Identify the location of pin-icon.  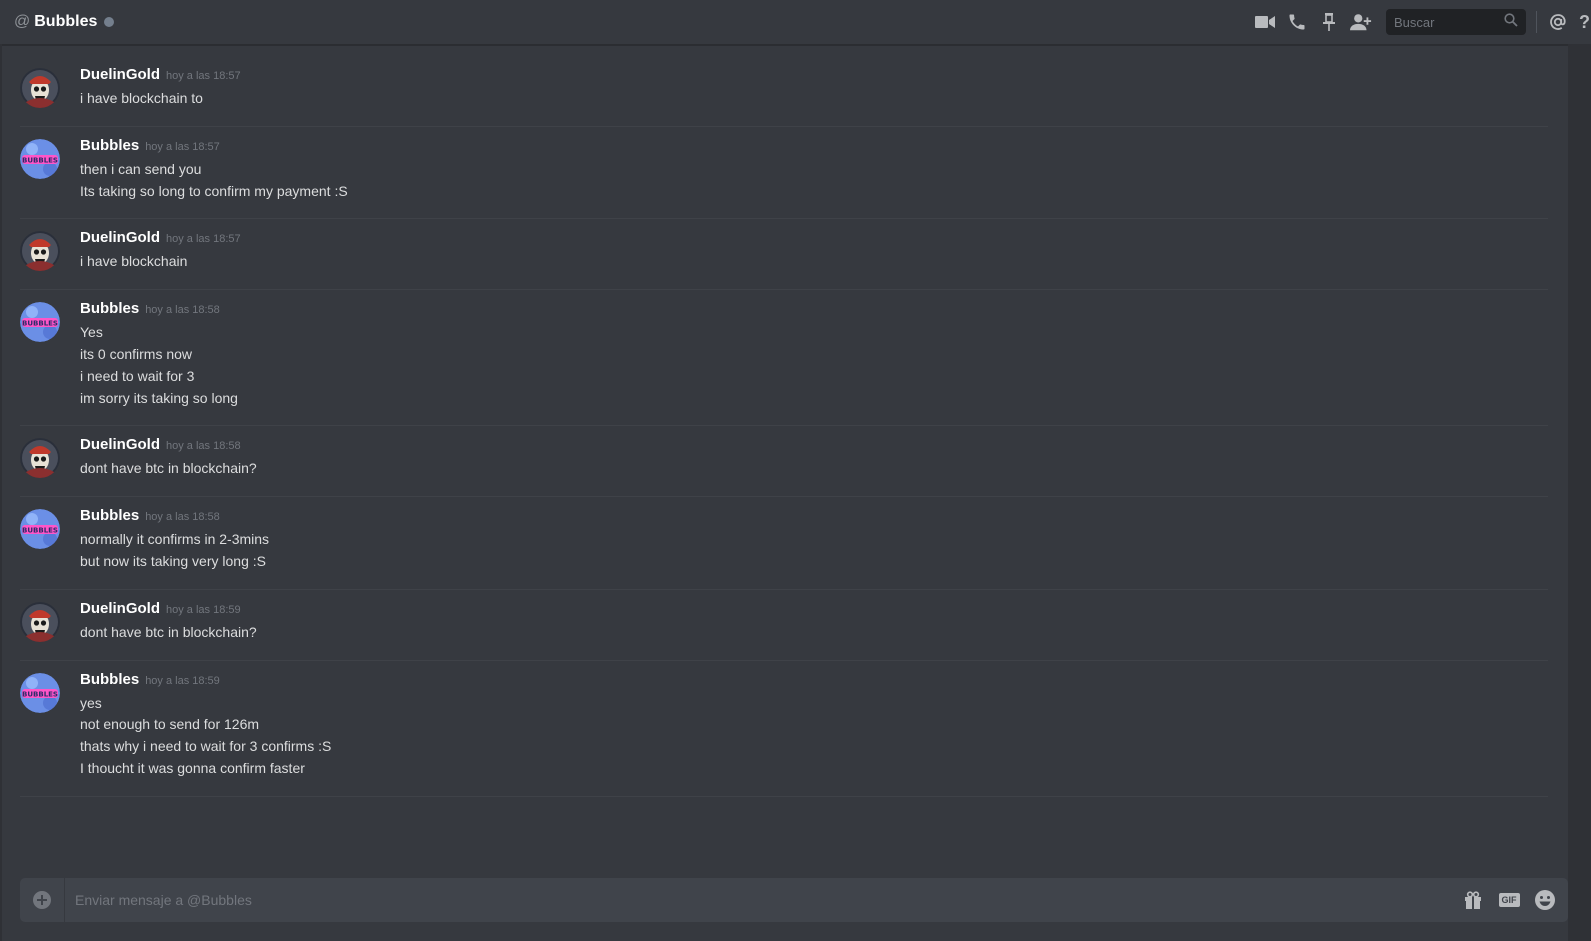
(1329, 22).